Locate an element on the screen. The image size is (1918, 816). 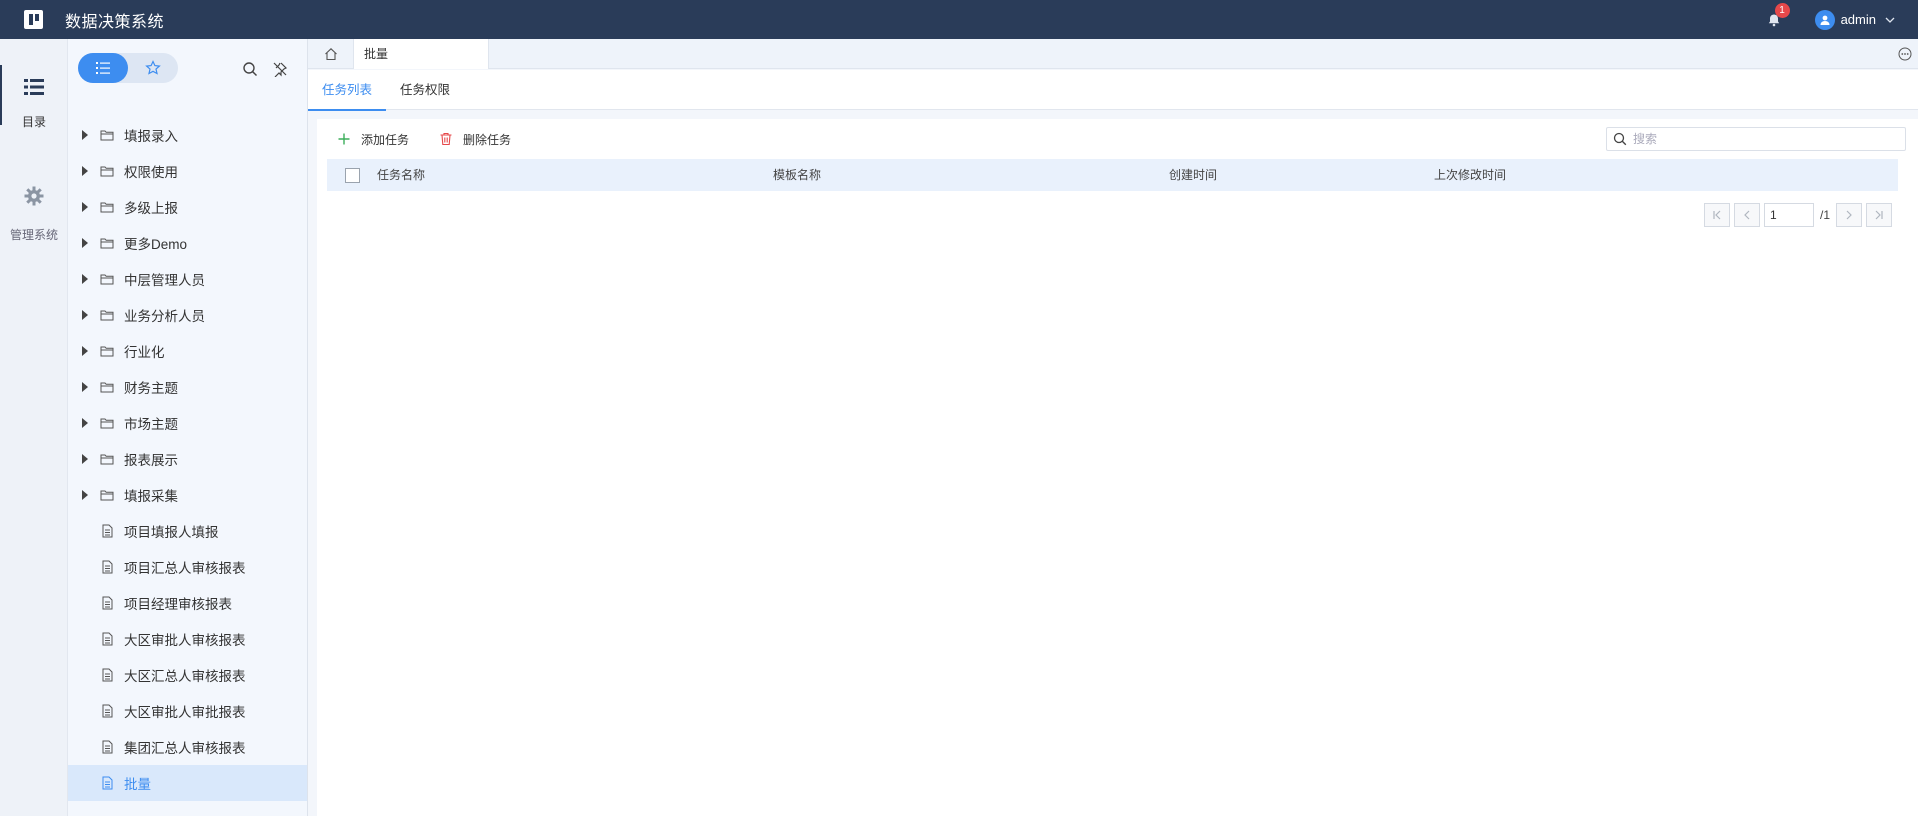
chevron-right-icon is located at coordinates (1849, 215).